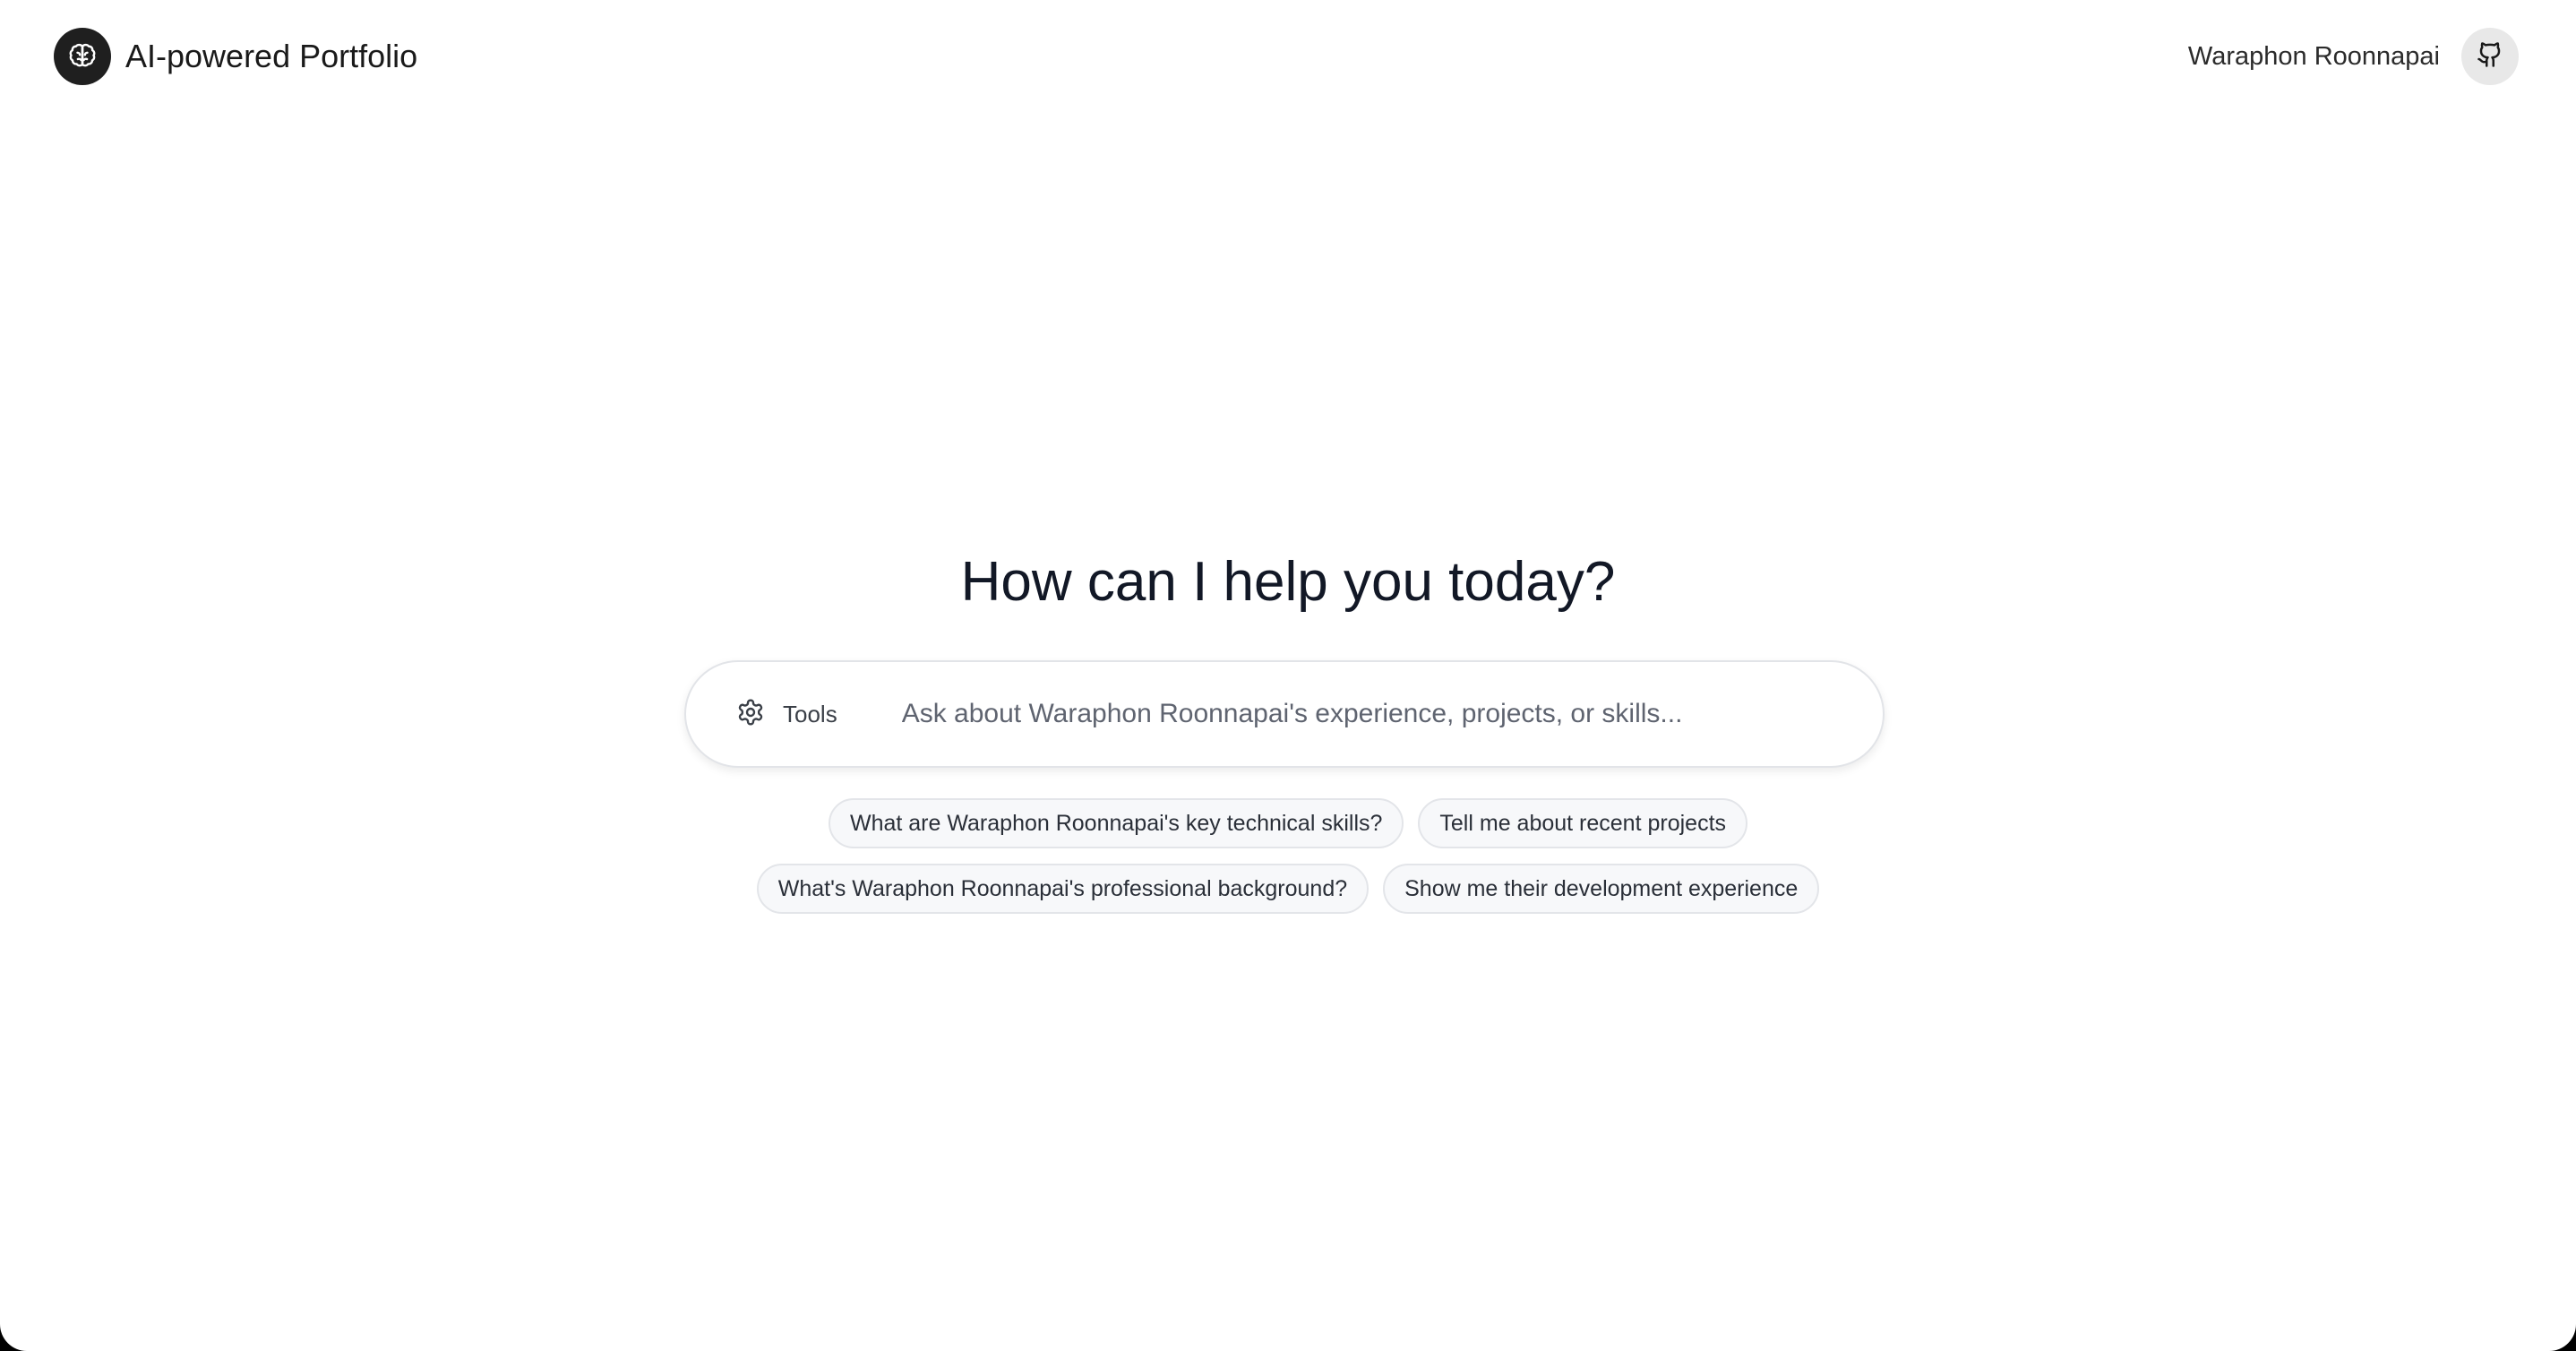 This screenshot has width=2576, height=1351. I want to click on suggestion-chip: Show me their development experience, so click(1601, 889).